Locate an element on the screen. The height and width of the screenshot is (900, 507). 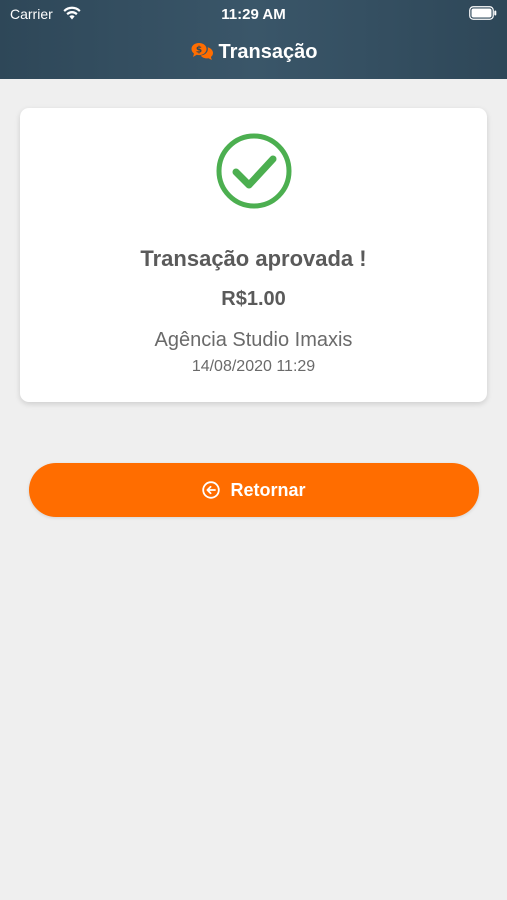
nav-bar: $ Transação is located at coordinates (253, 52).